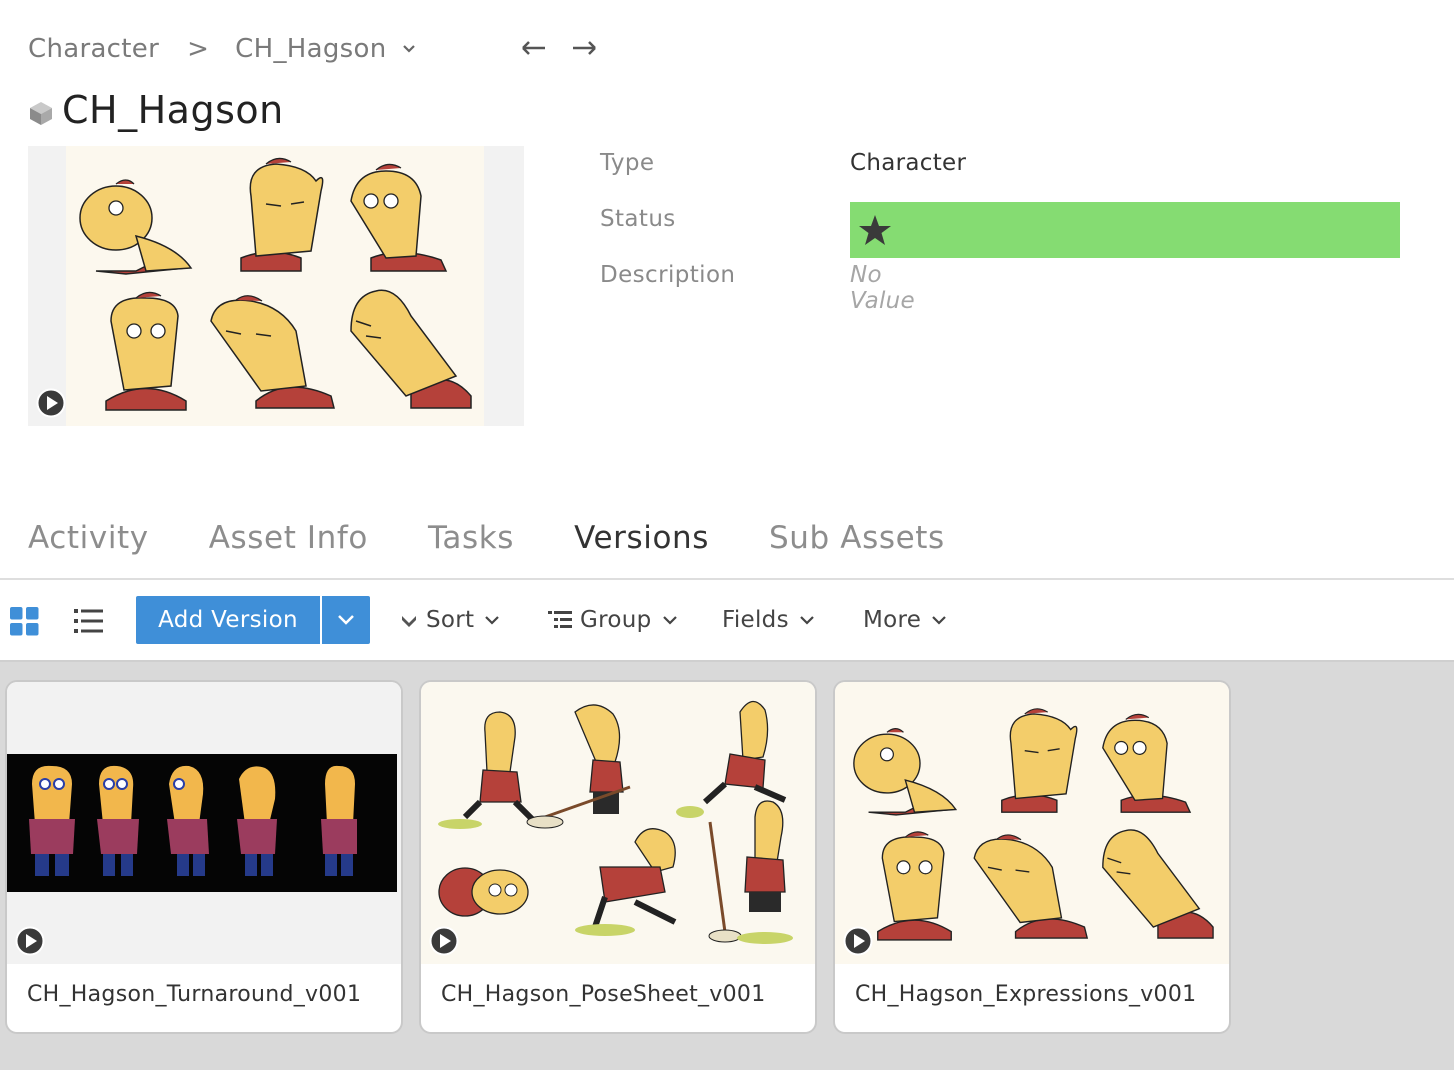  Describe the element at coordinates (882, 288) in the screenshot. I see `description-value: No Value` at that location.